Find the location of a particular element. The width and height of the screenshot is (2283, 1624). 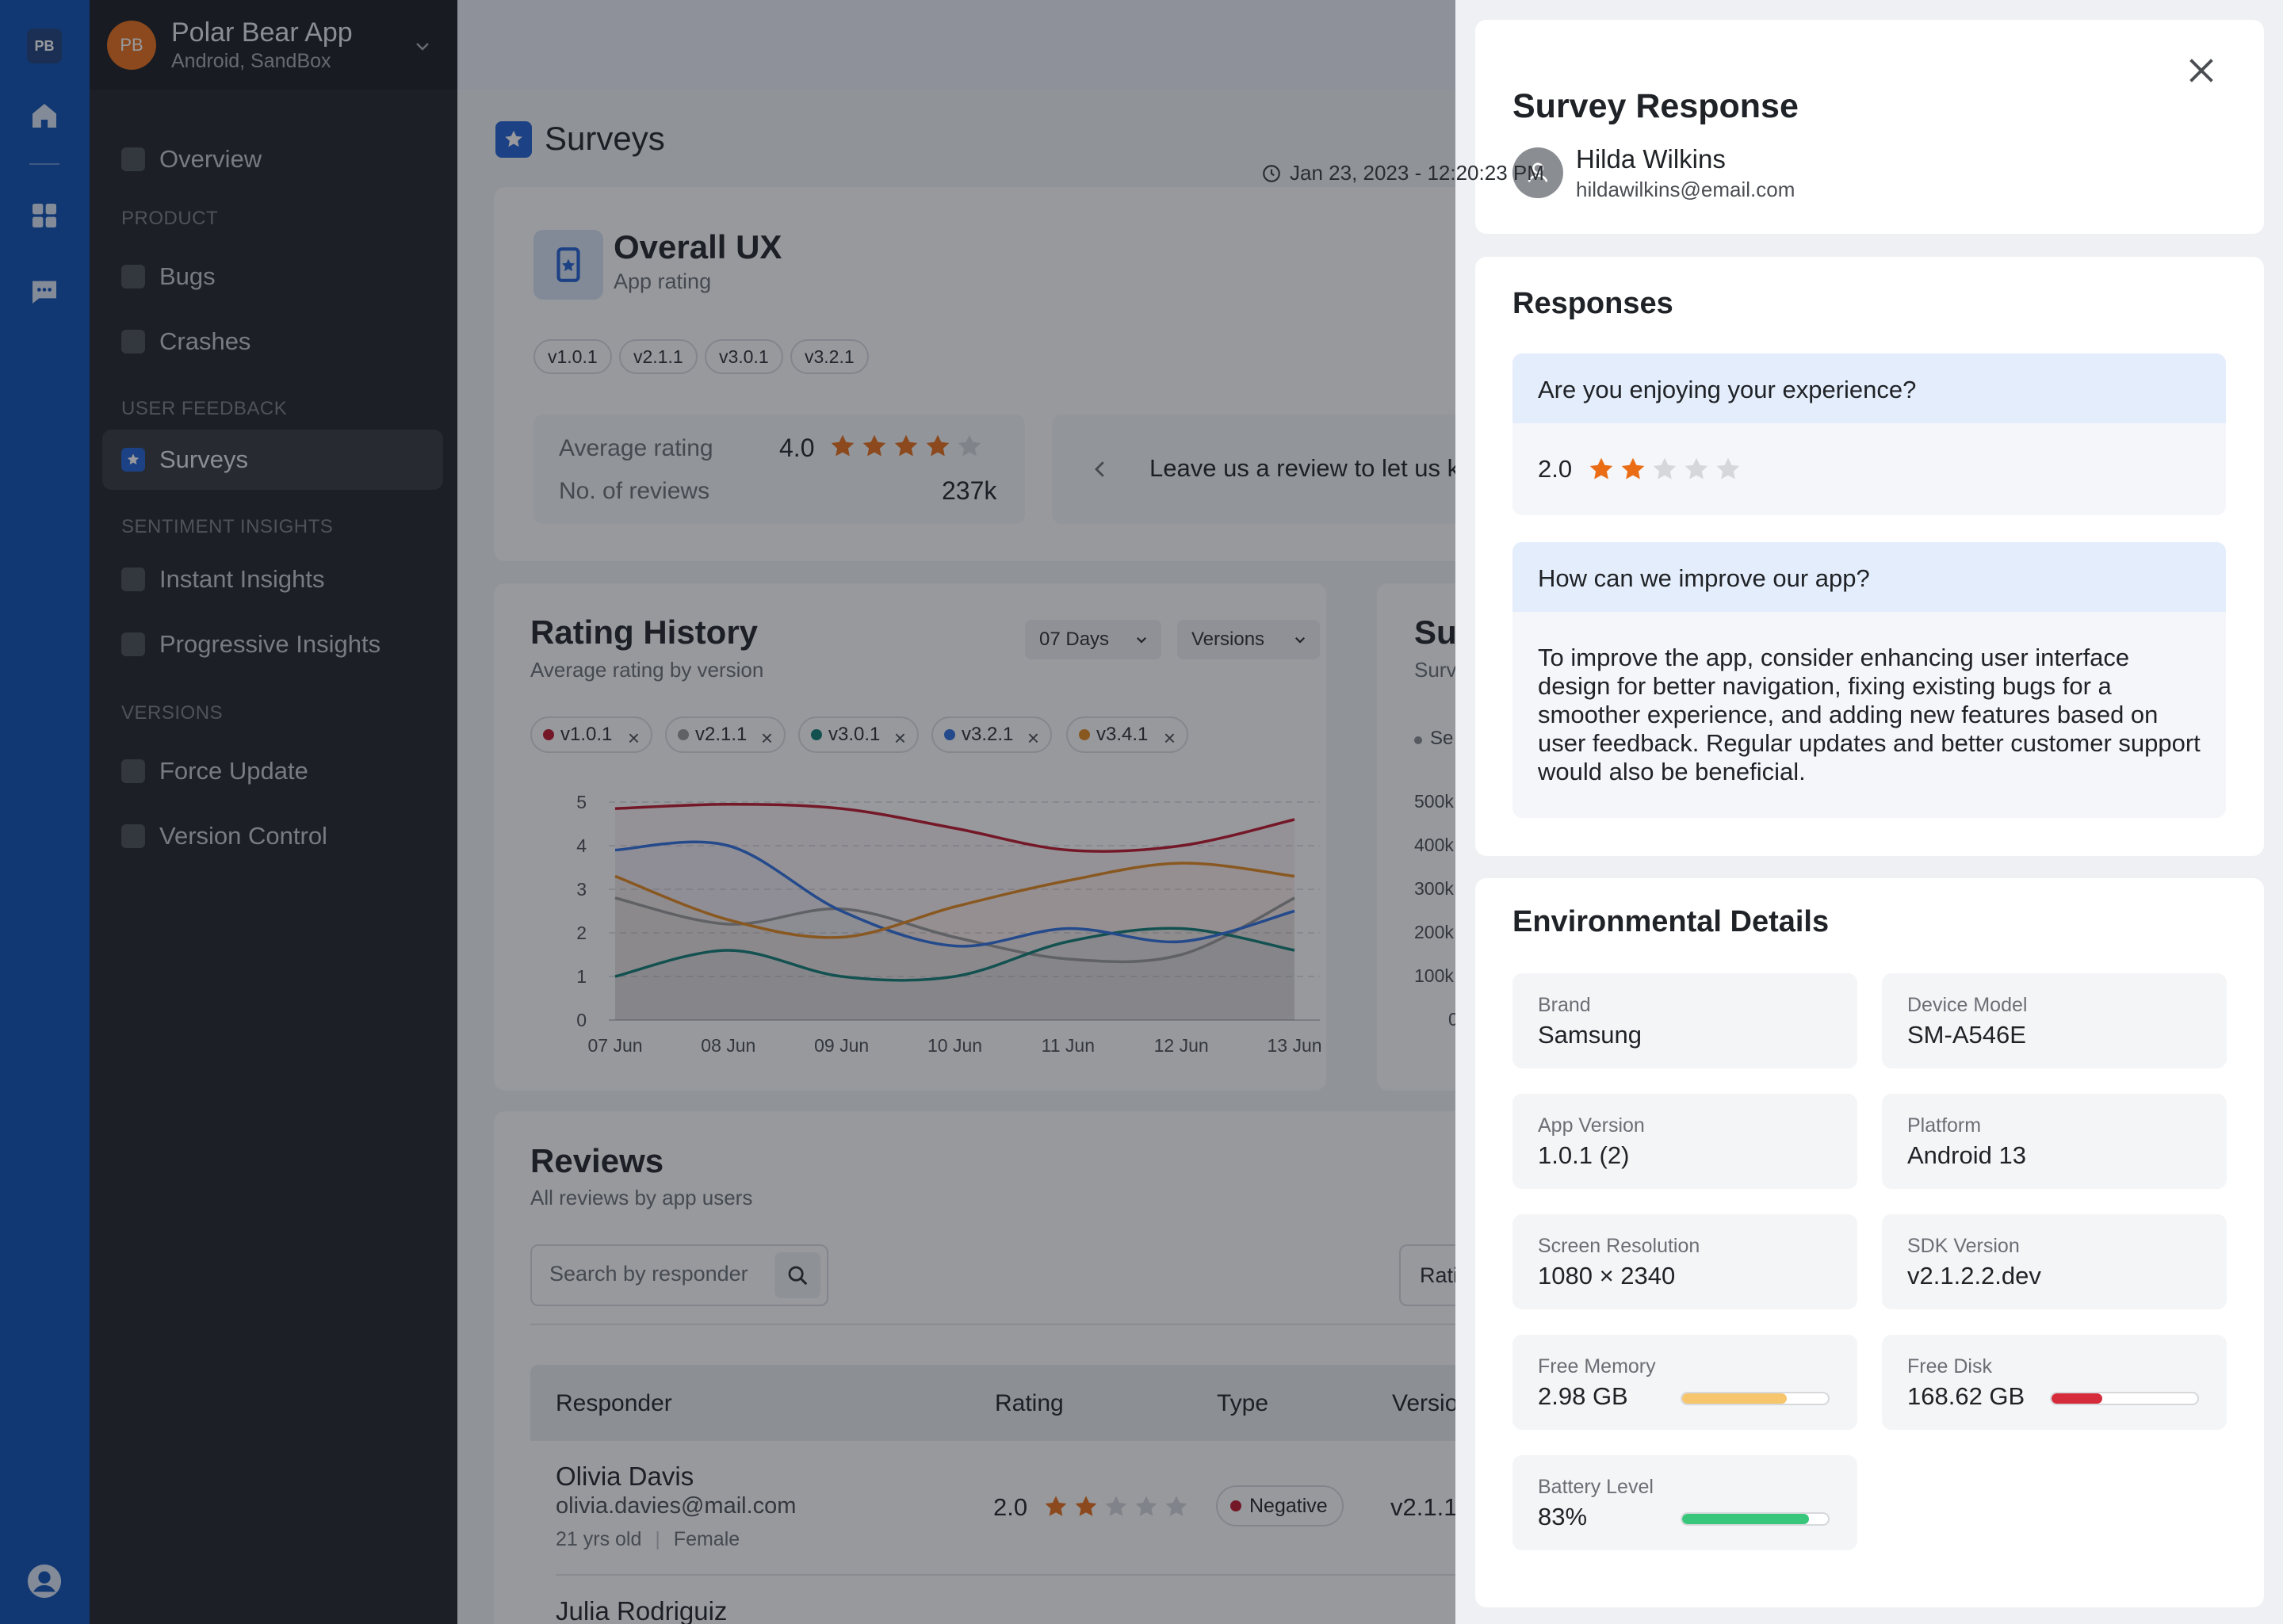

responder-name: Hilda Wilkins is located at coordinates (1651, 159).